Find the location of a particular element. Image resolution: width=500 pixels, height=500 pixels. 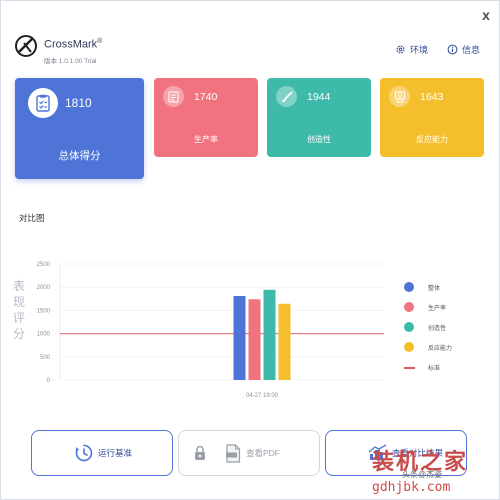

app-name: CrossMark® is located at coordinates (73, 44).